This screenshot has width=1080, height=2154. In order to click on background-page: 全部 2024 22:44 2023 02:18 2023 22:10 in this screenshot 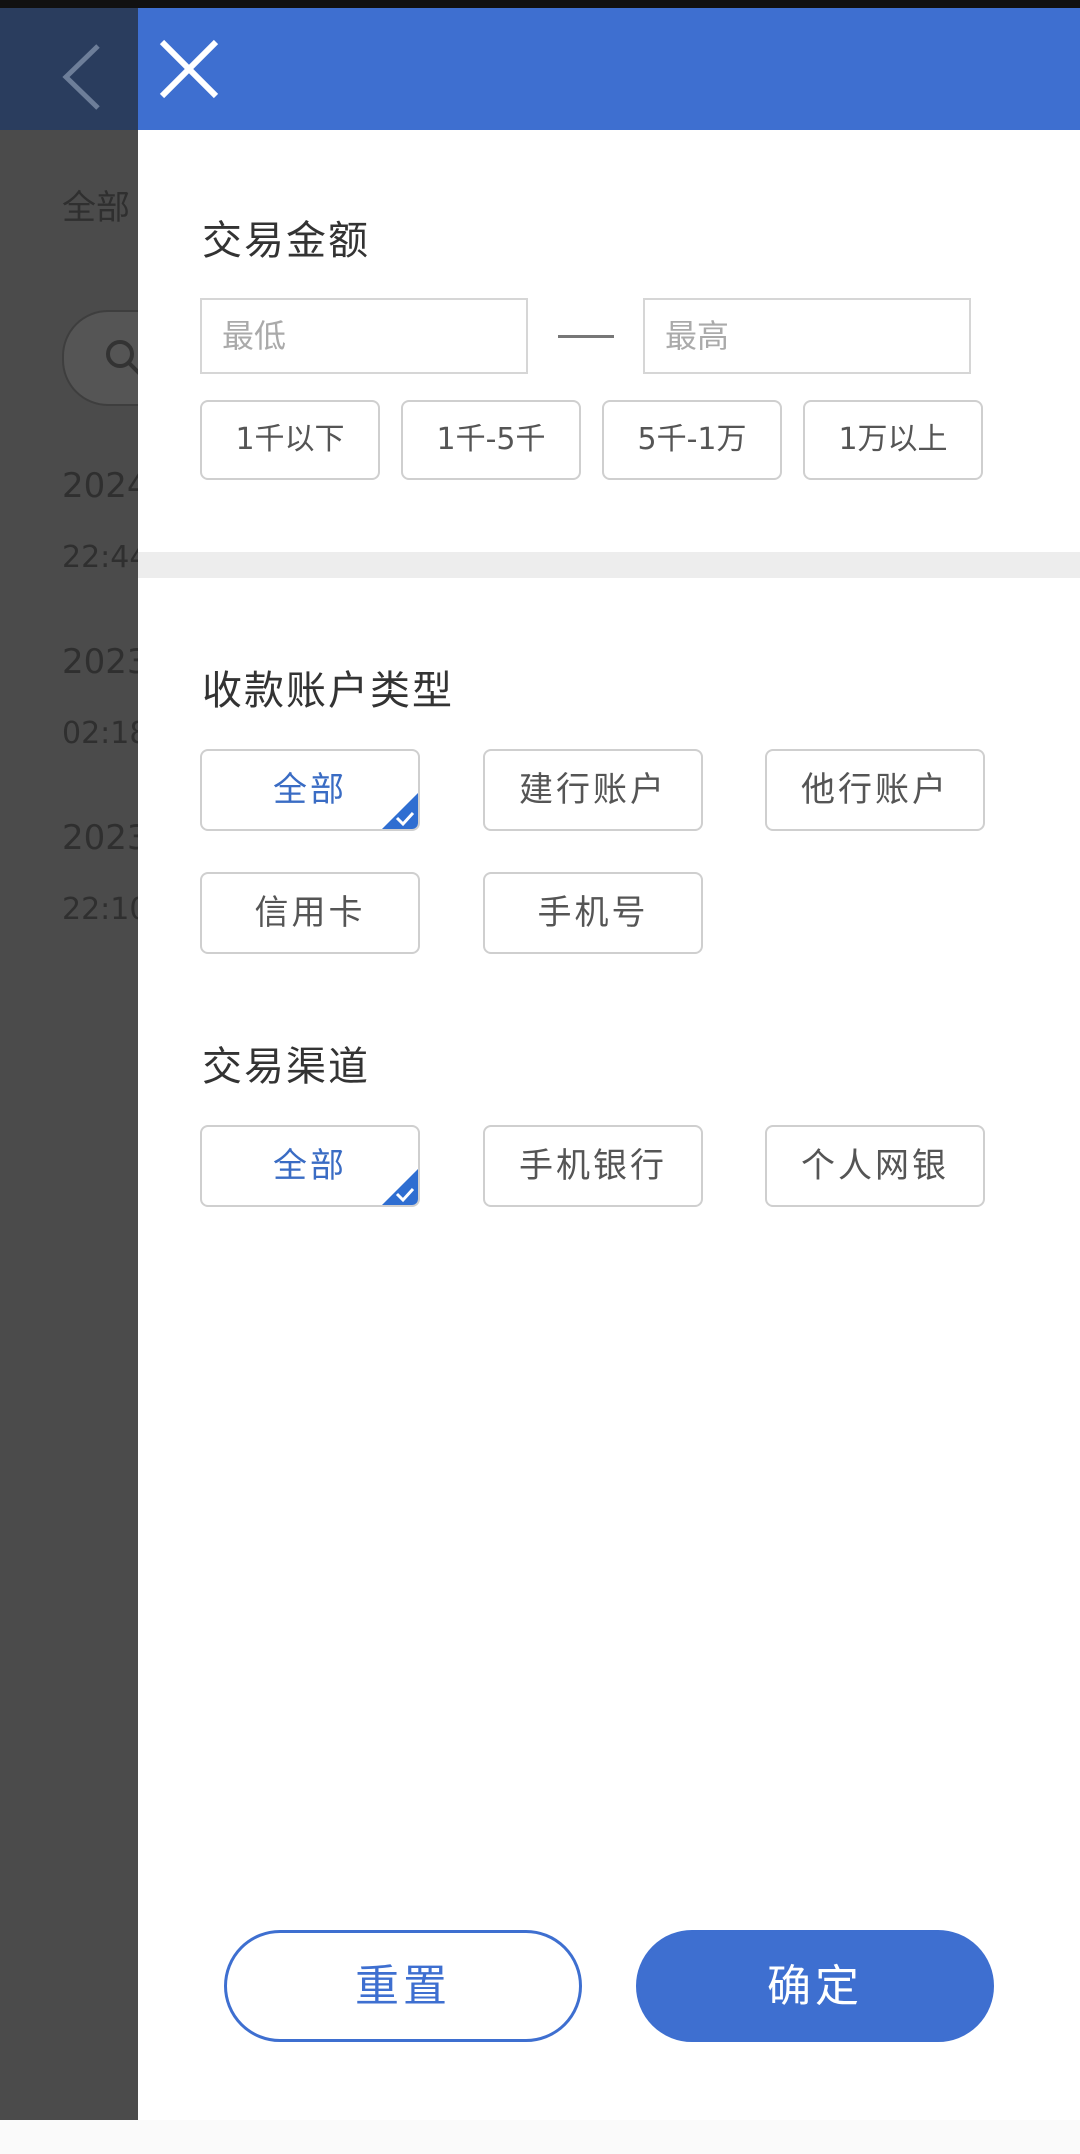, I will do `click(69, 1125)`.